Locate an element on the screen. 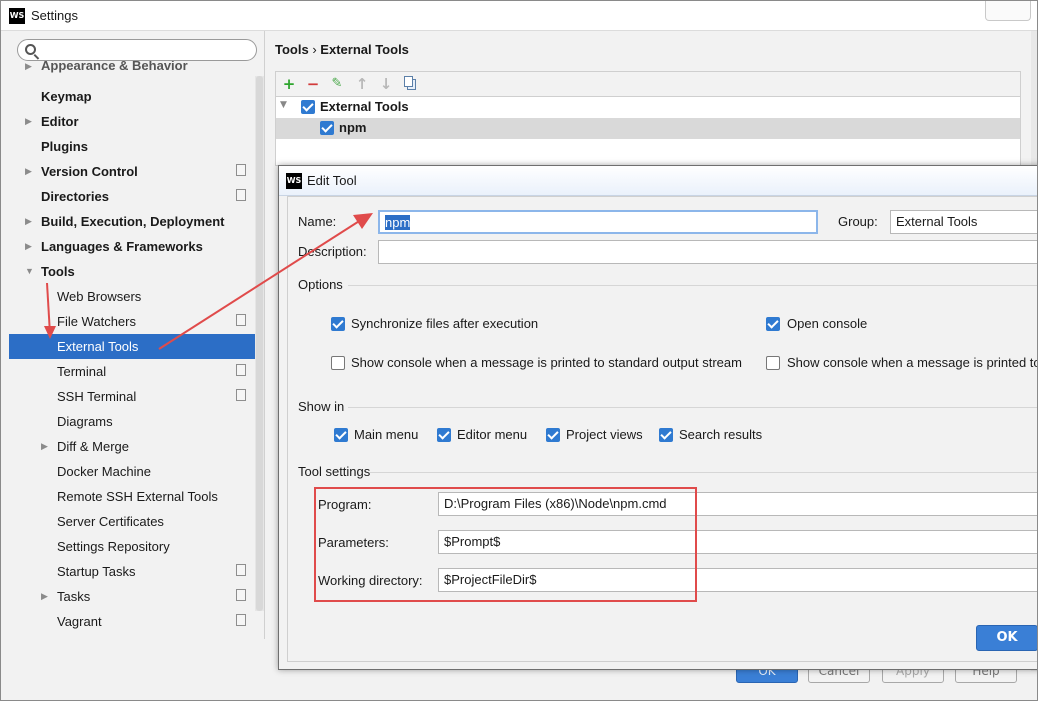 The width and height of the screenshot is (1038, 701). annotation-arrows is located at coordinates (208, 281).